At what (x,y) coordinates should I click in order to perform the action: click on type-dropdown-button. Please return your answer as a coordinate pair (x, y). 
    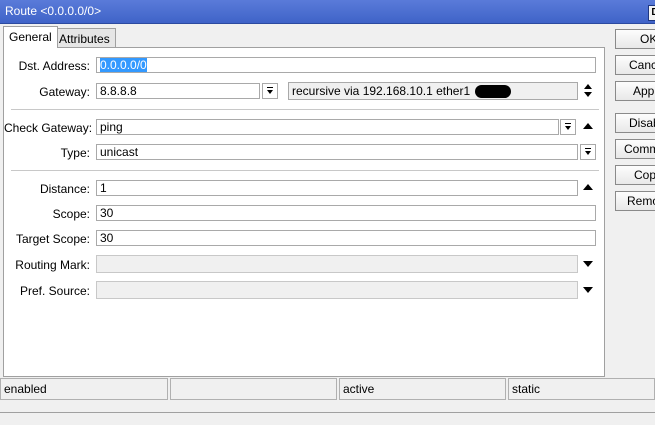
    Looking at the image, I should click on (588, 152).